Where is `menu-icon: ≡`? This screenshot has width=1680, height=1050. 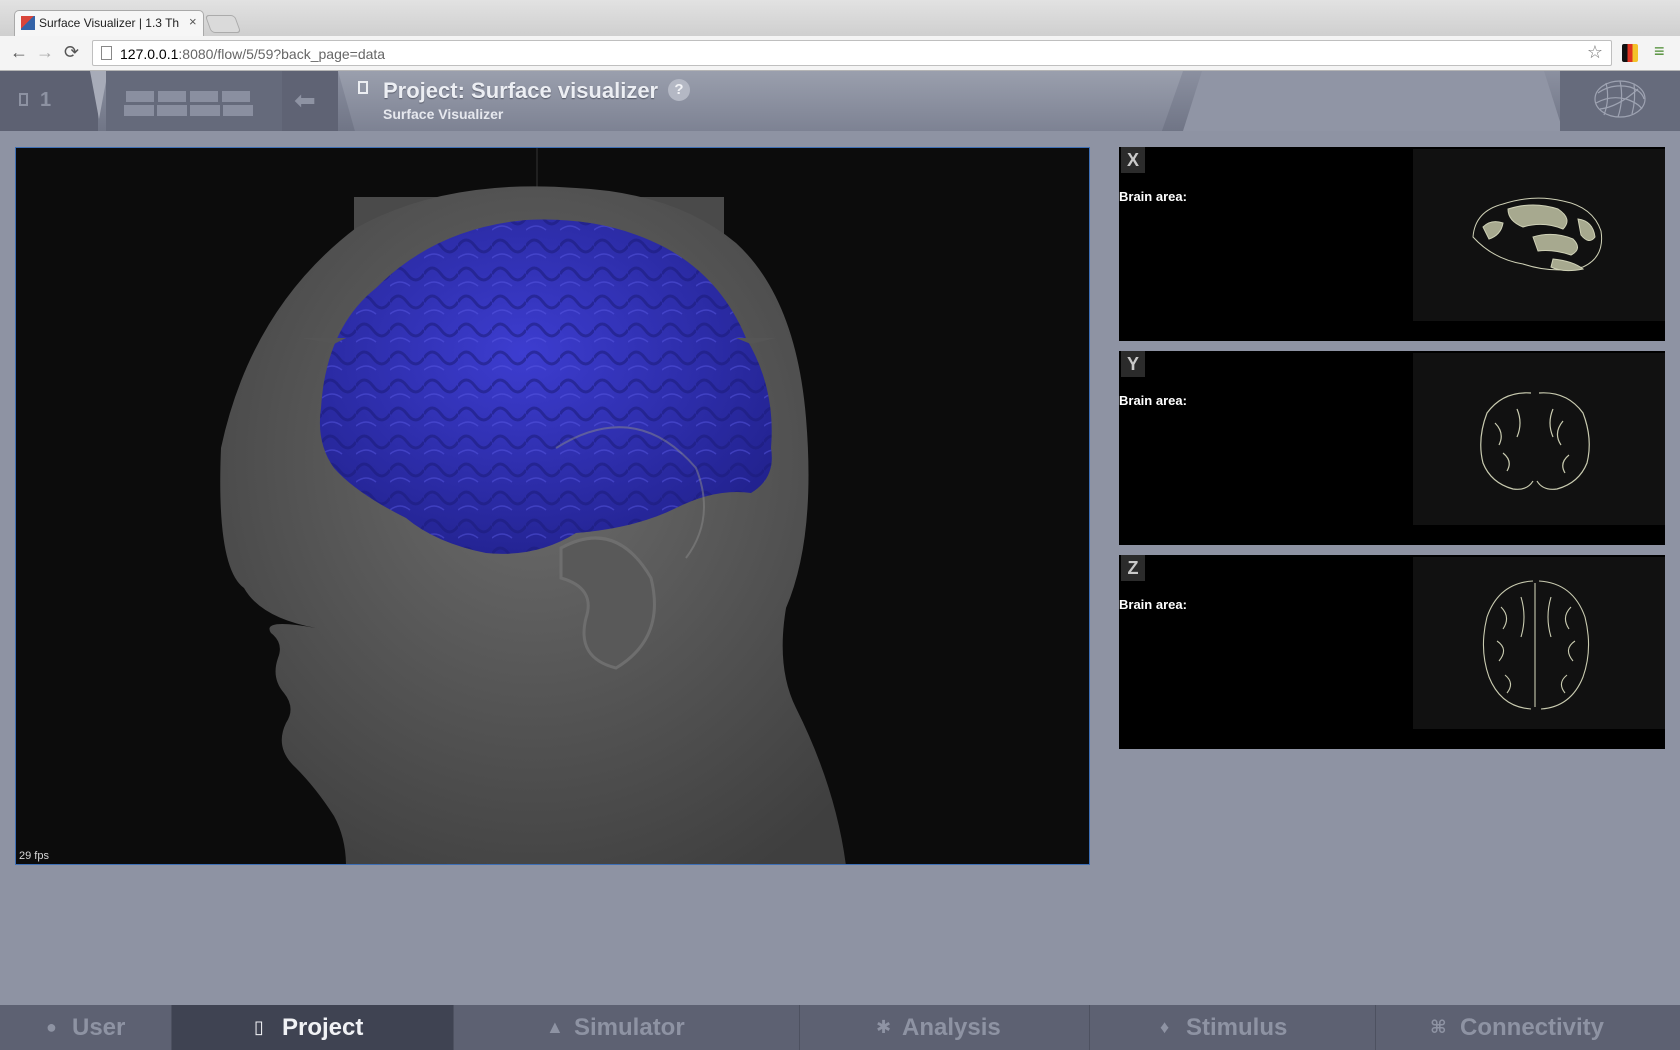 menu-icon: ≡ is located at coordinates (1659, 51).